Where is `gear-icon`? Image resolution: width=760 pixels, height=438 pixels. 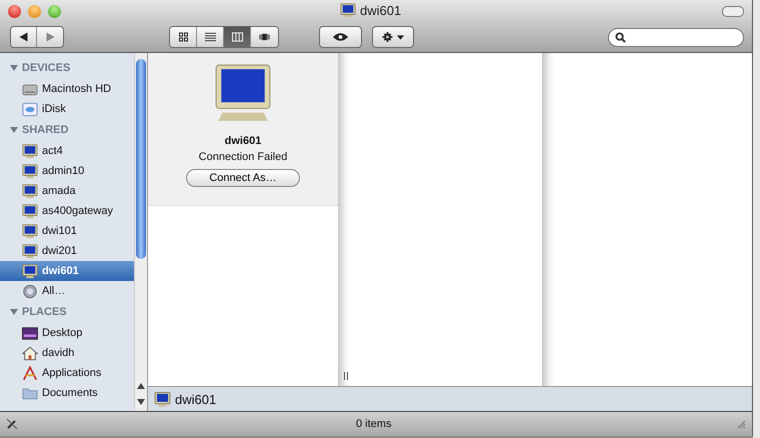 gear-icon is located at coordinates (387, 37).